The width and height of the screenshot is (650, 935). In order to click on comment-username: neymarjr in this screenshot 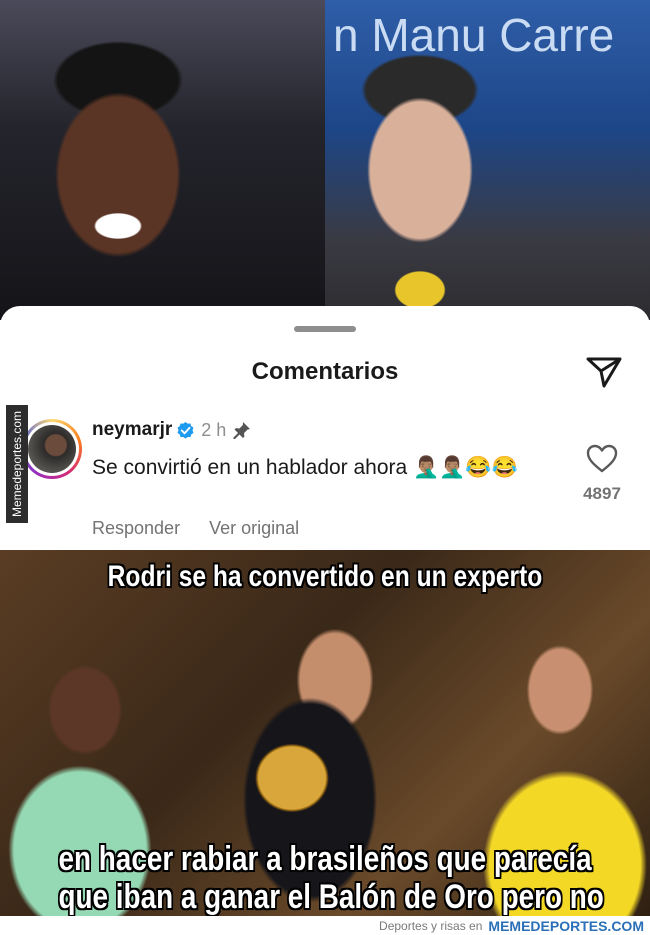, I will do `click(132, 430)`.